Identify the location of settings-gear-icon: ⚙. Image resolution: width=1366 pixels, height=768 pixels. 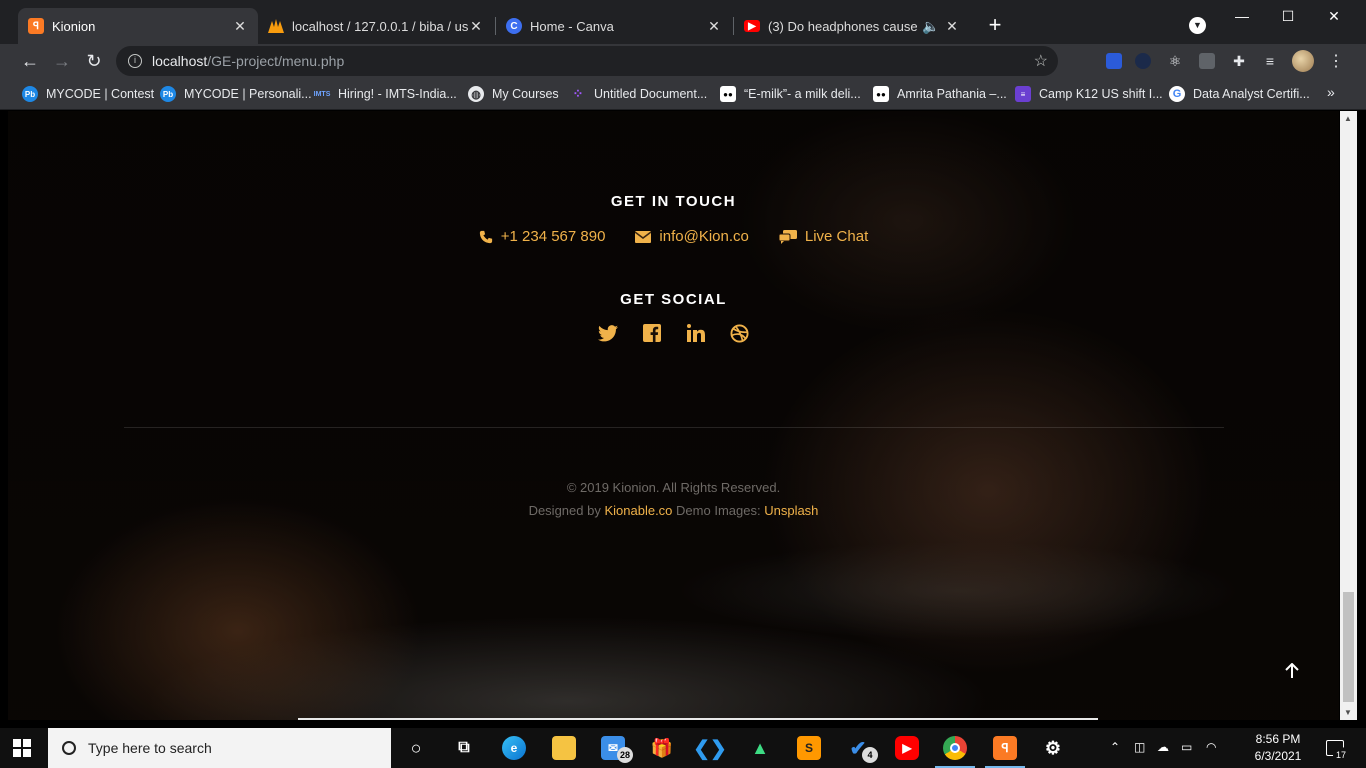
(1053, 748).